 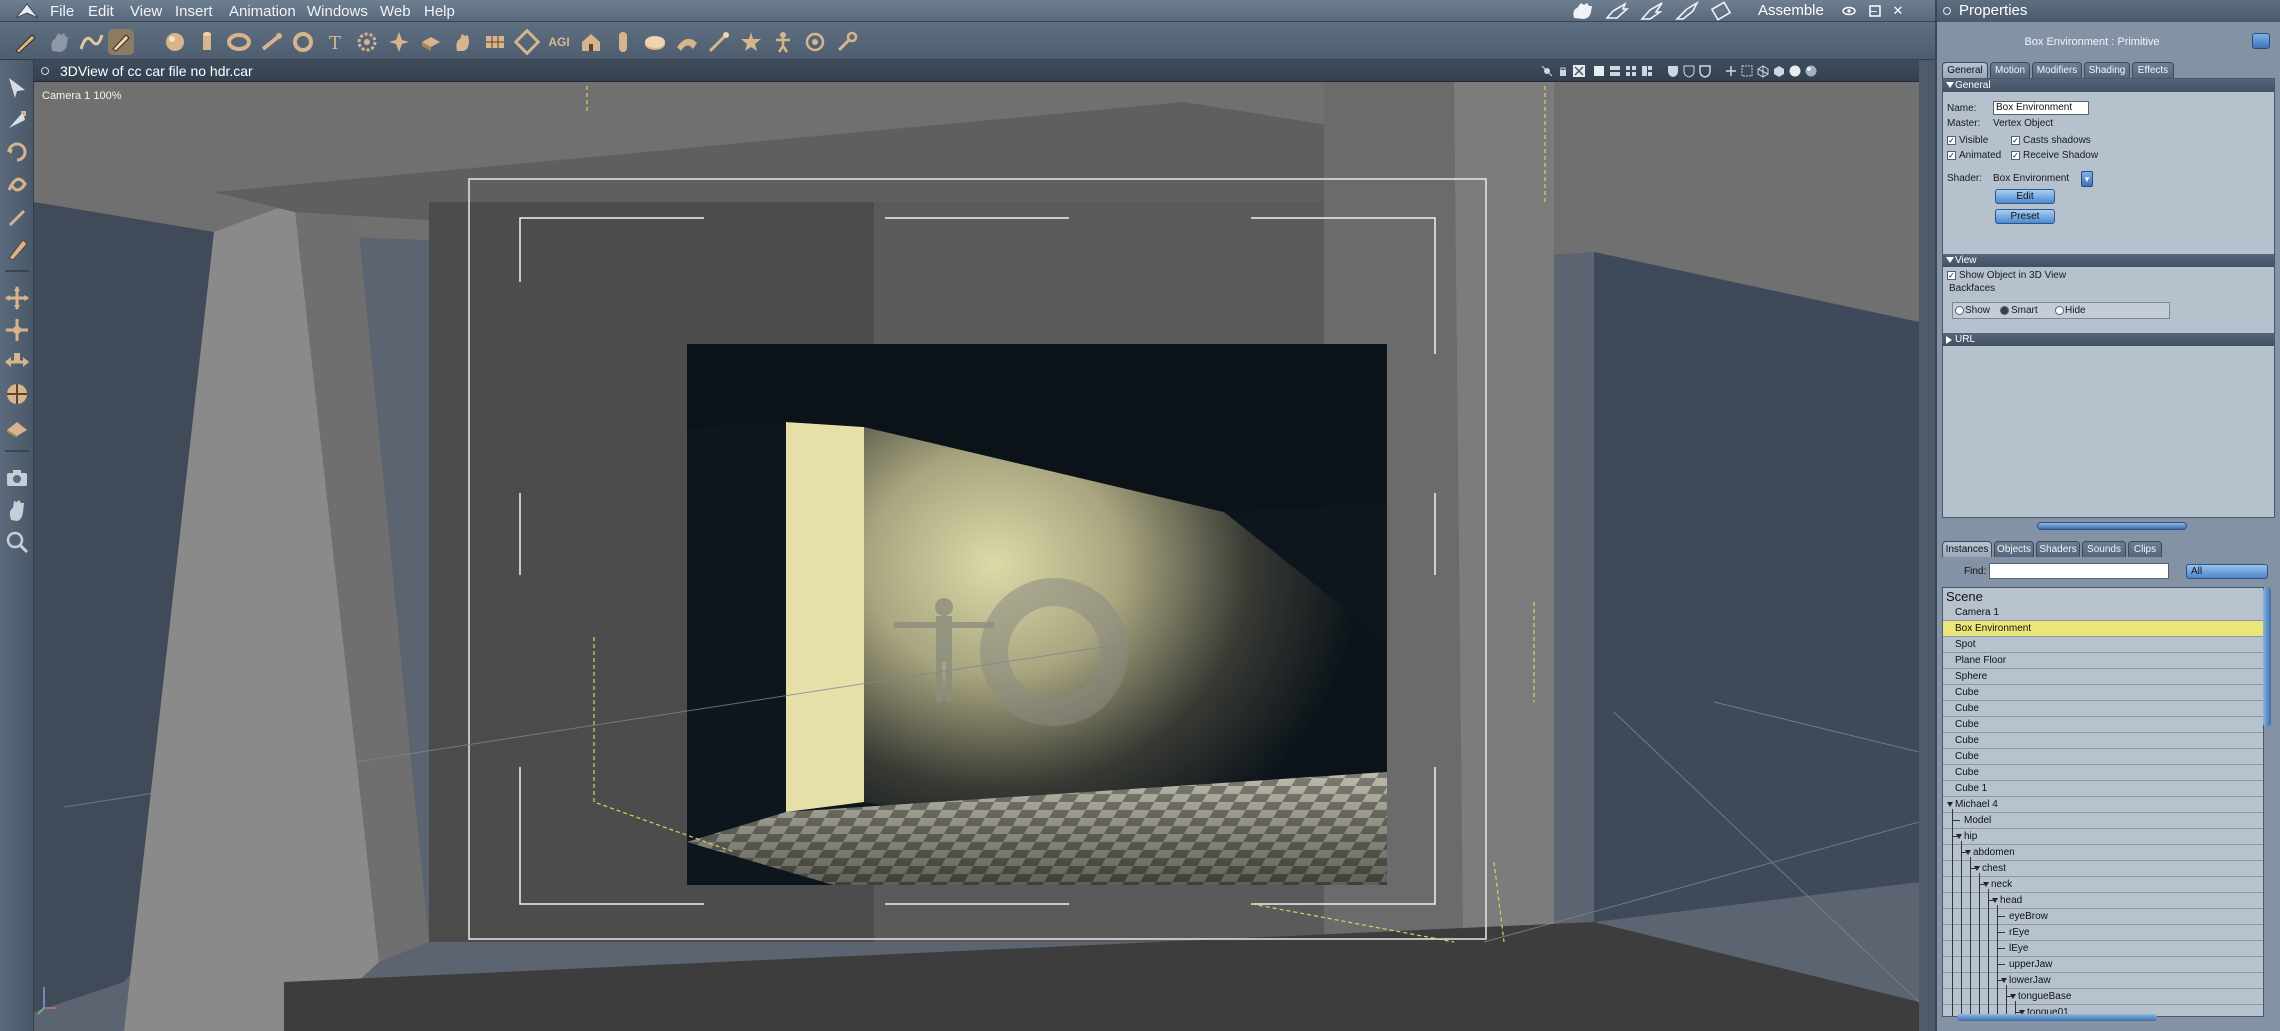 What do you see at coordinates (2145, 549) in the screenshot?
I see `tab-clips: Clips` at bounding box center [2145, 549].